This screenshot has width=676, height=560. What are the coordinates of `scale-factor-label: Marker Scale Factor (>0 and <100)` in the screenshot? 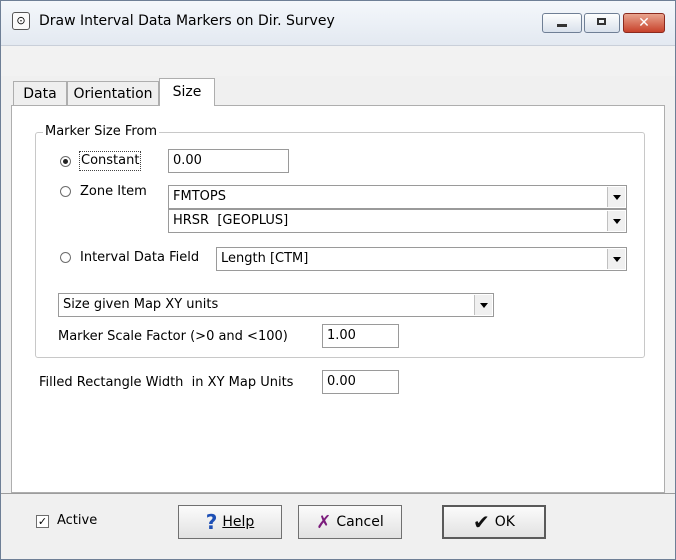 It's located at (173, 336).